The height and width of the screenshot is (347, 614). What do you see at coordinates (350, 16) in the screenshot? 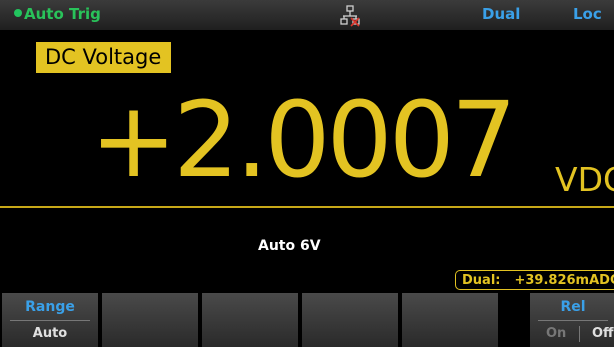
I see `network-icon` at bounding box center [350, 16].